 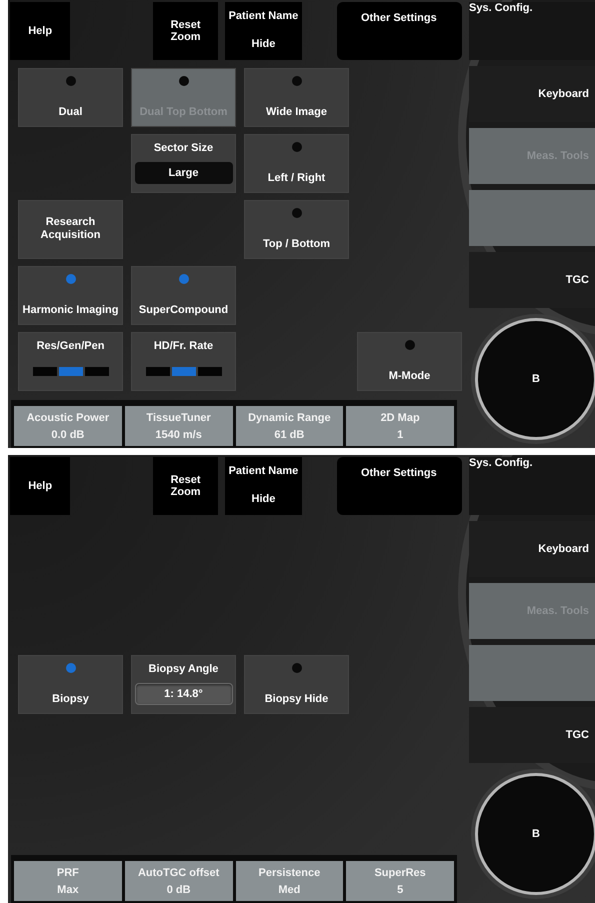 I want to click on toggle-button: Biopsy, so click(x=70, y=684).